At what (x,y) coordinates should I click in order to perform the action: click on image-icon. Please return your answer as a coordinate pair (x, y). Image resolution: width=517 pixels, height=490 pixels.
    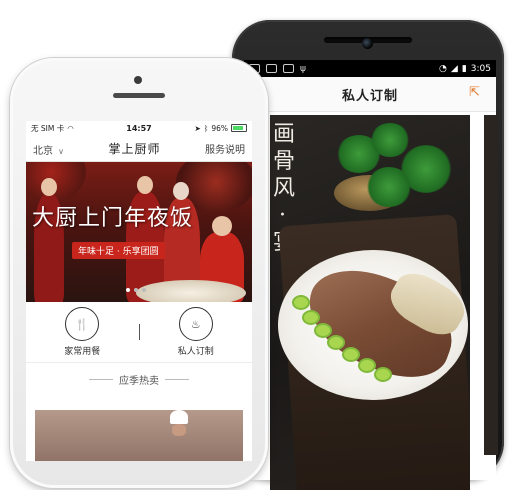
    Looking at the image, I should click on (271, 68).